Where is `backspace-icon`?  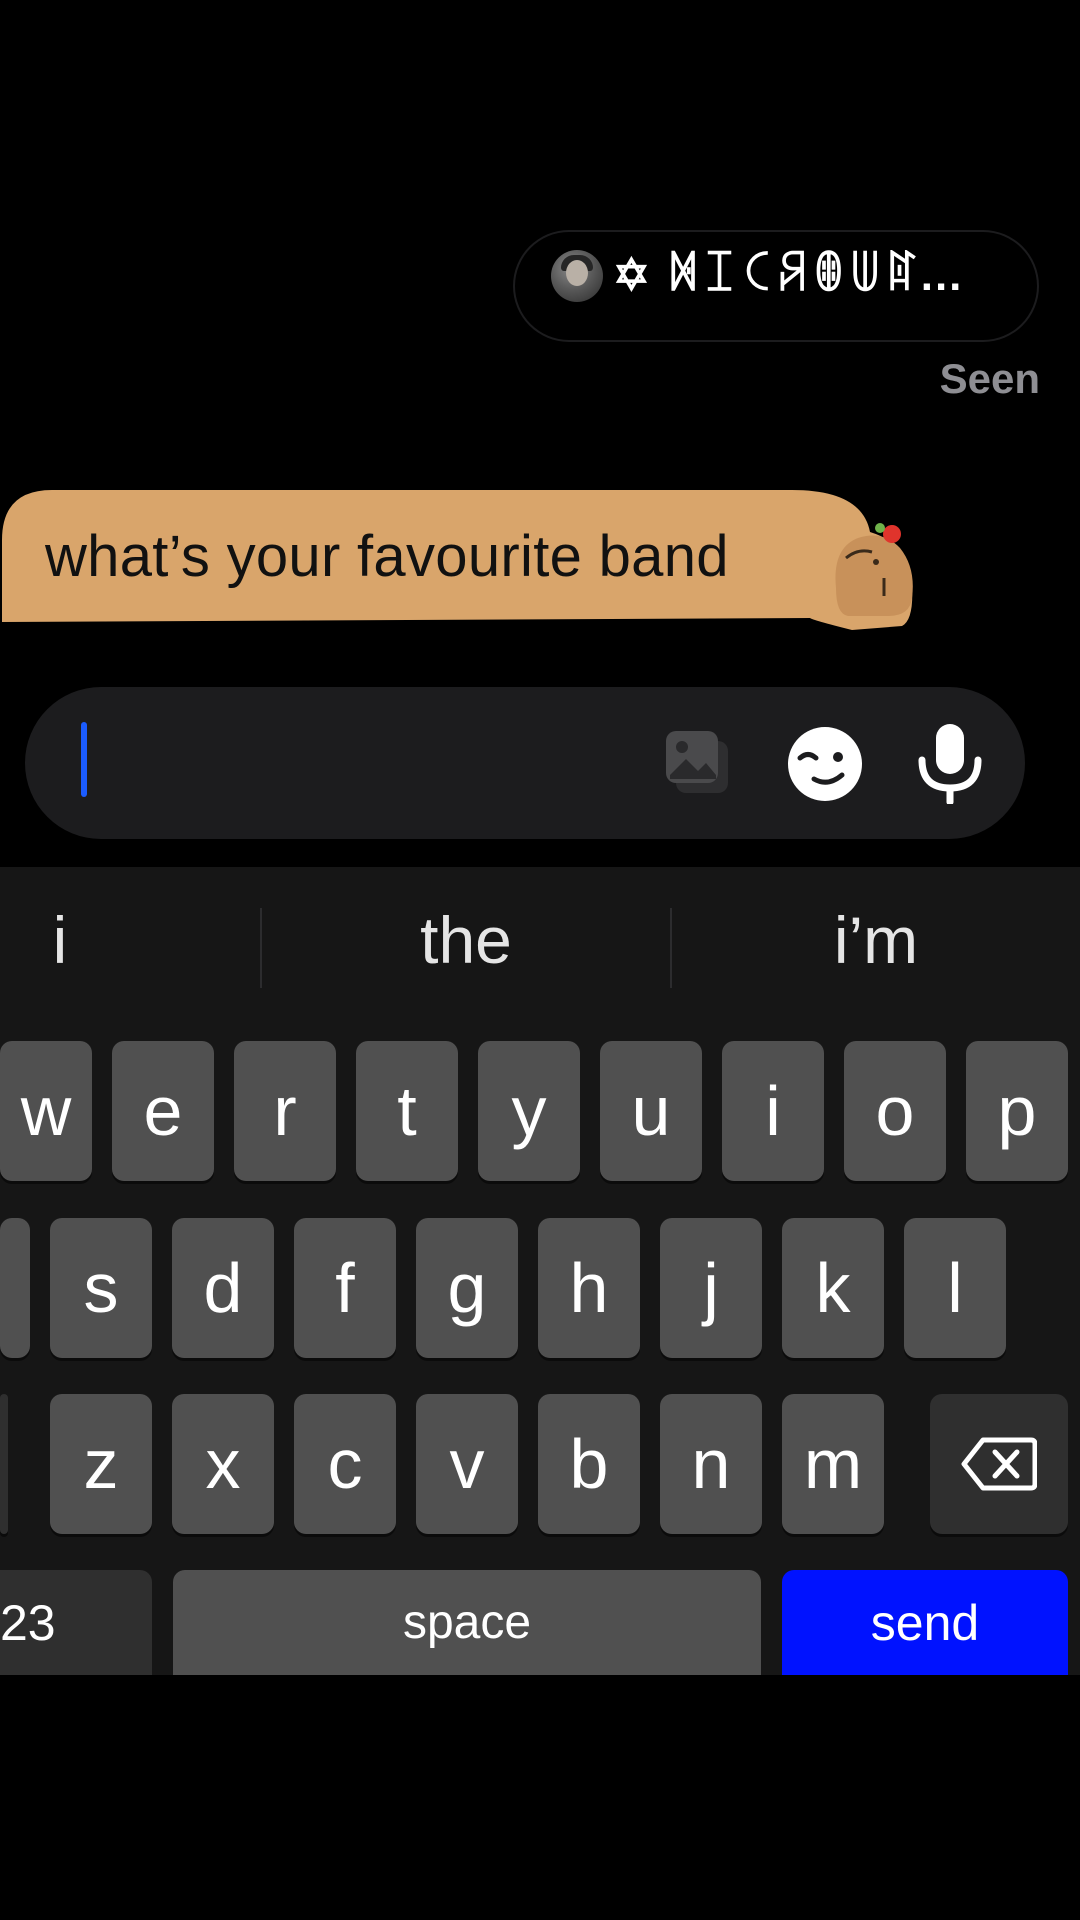 backspace-icon is located at coordinates (999, 1464).